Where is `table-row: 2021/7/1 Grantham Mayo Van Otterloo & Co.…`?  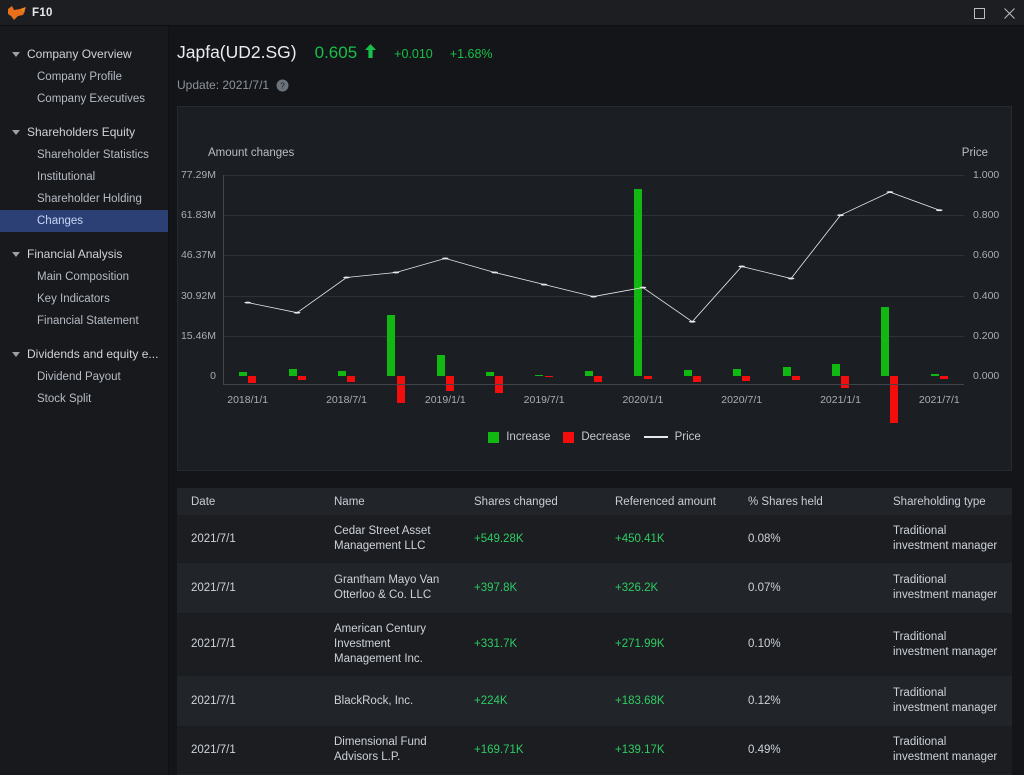
table-row: 2021/7/1 Grantham Mayo Van Otterloo & Co.… is located at coordinates (594, 588).